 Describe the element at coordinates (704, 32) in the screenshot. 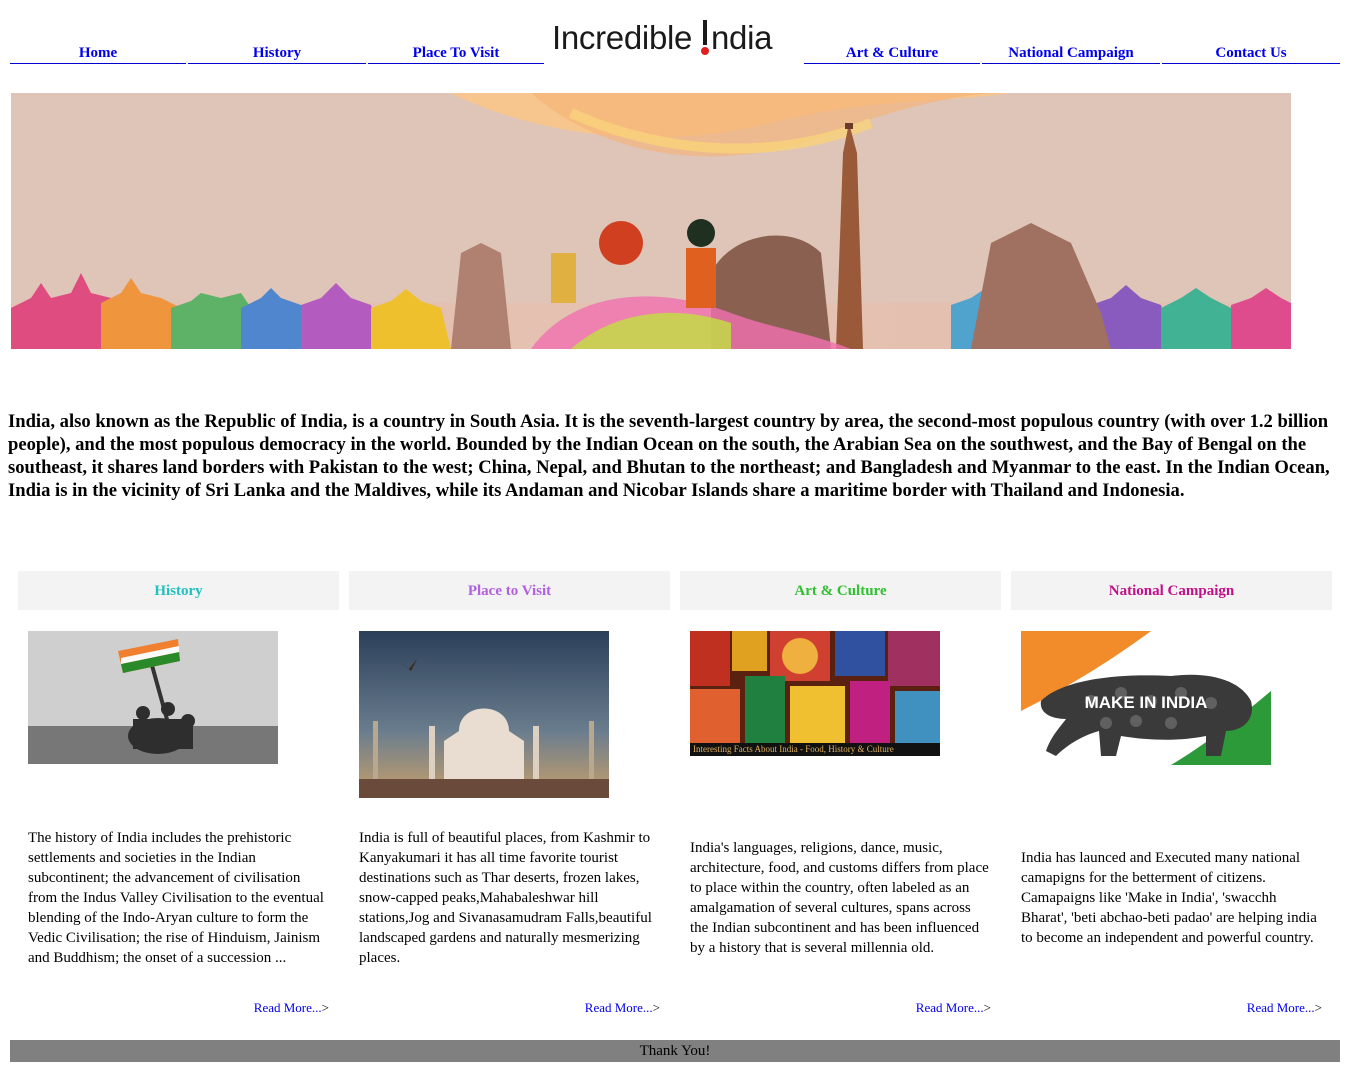

I see `logo-mark-bar` at that location.